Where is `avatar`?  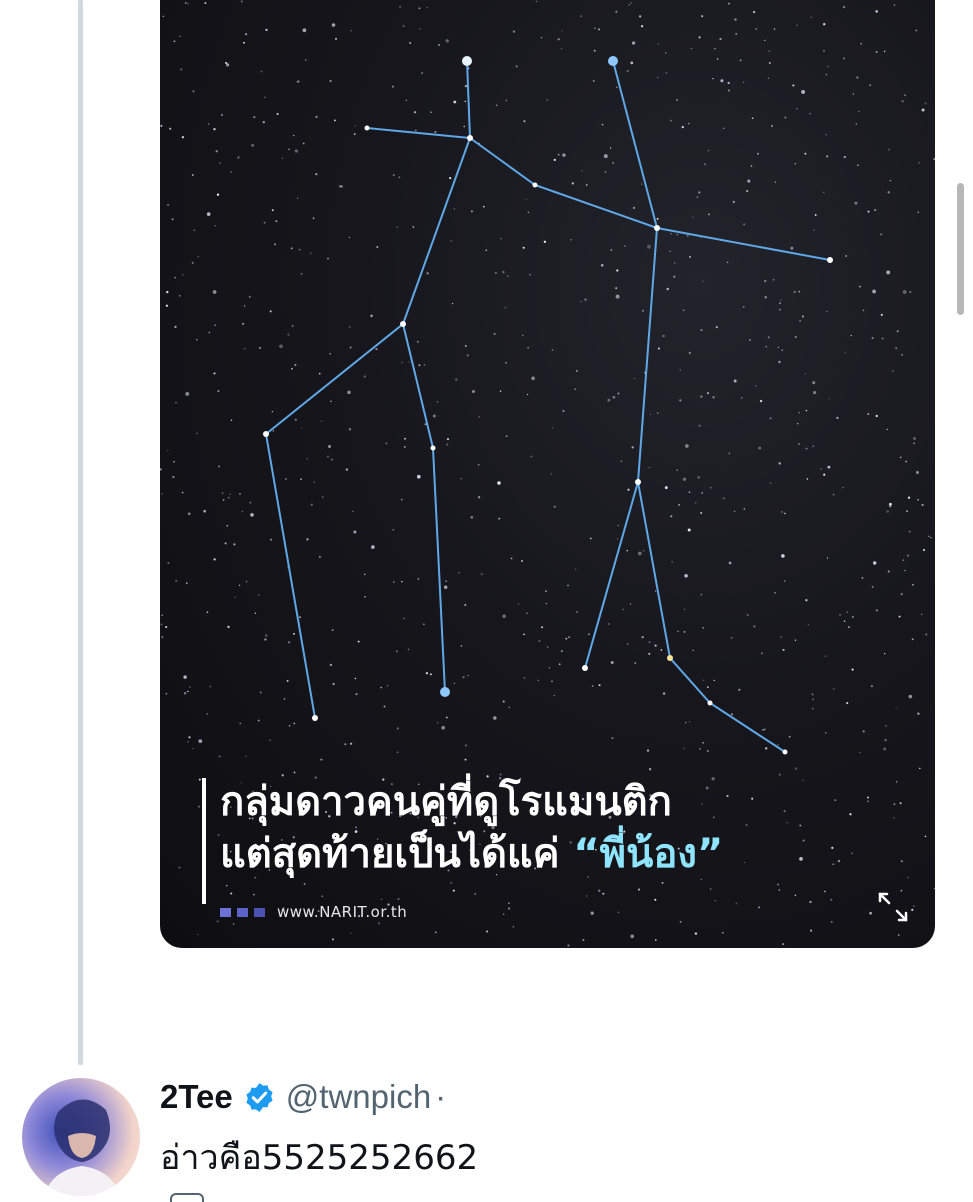
avatar is located at coordinates (81, 1137).